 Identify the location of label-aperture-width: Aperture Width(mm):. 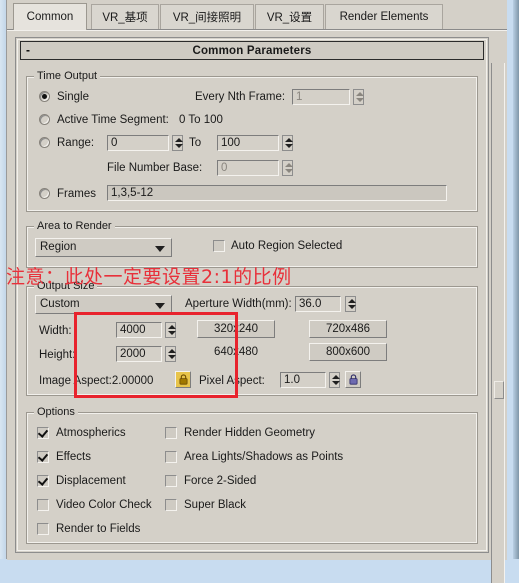
(238, 304).